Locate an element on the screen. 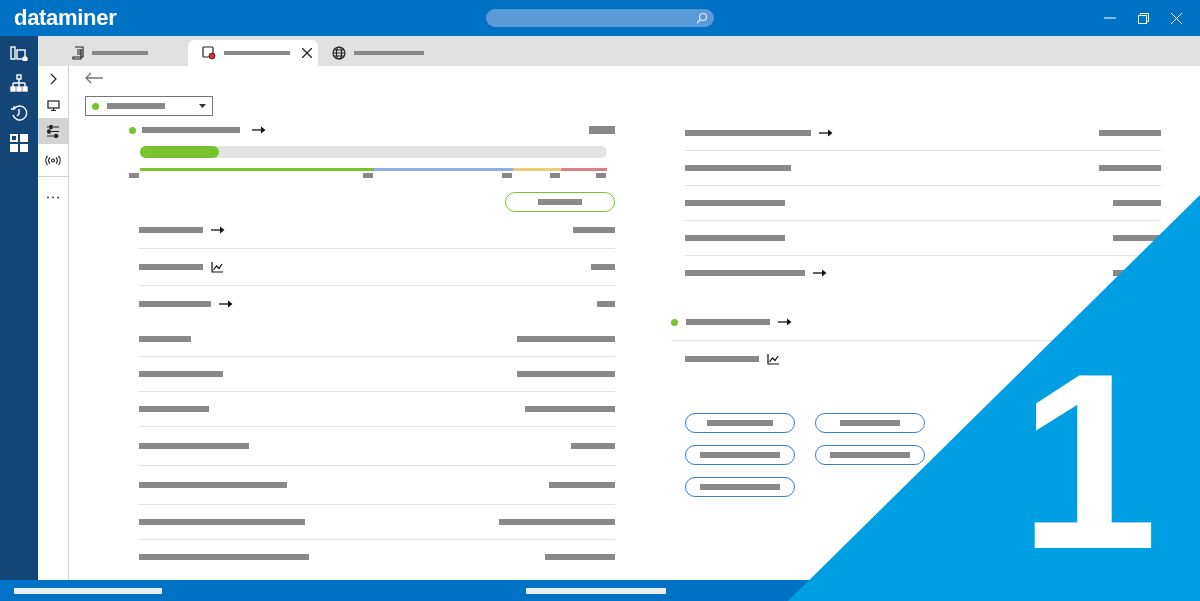 This screenshot has height=601, width=1200. history-icon is located at coordinates (19, 113).